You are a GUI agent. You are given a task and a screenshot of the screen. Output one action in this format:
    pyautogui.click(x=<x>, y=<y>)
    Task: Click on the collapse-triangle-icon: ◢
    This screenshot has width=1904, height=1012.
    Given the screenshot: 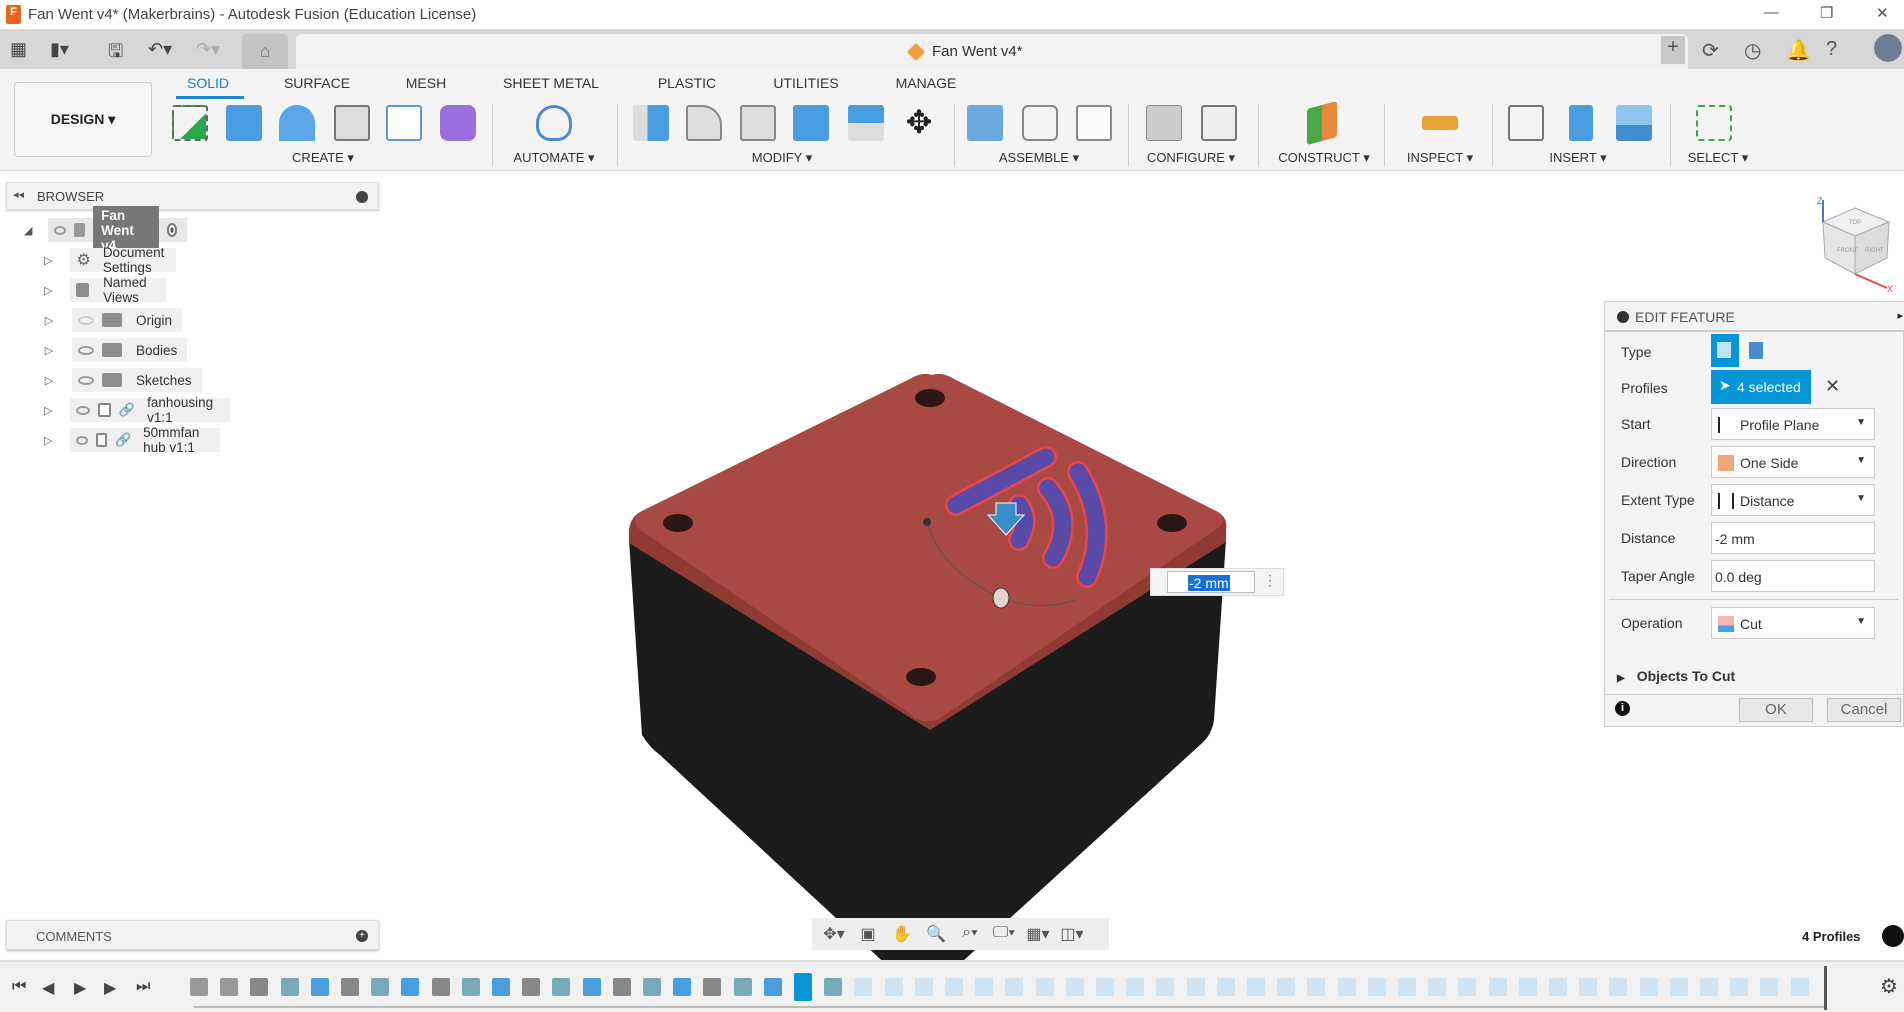 What is the action you would take?
    pyautogui.click(x=28, y=230)
    